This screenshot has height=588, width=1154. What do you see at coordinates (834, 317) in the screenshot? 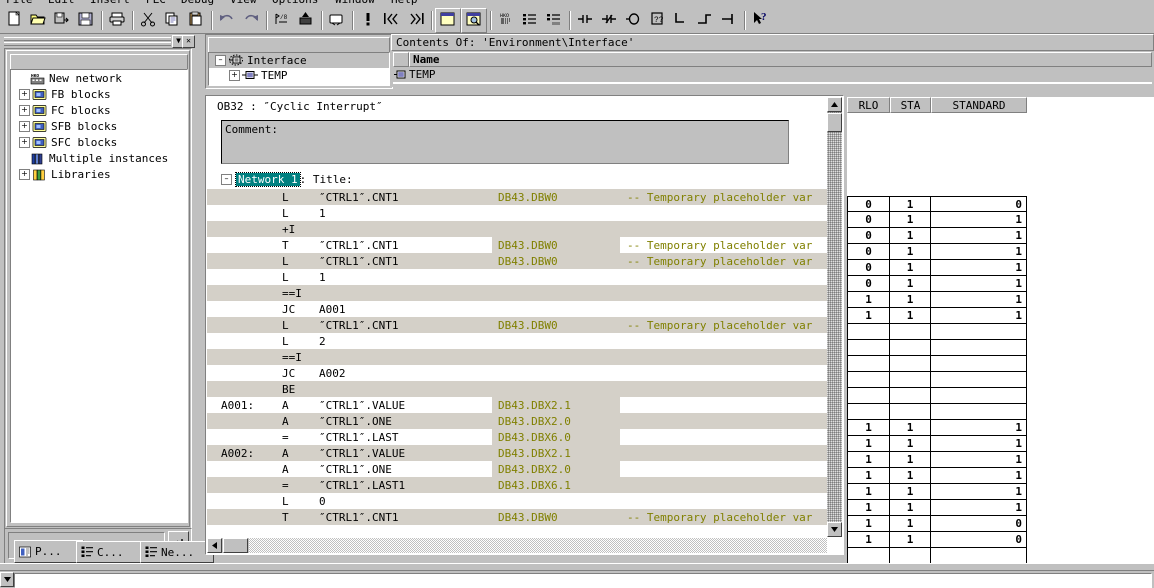
I see `editor-vertical-scrollbar` at bounding box center [834, 317].